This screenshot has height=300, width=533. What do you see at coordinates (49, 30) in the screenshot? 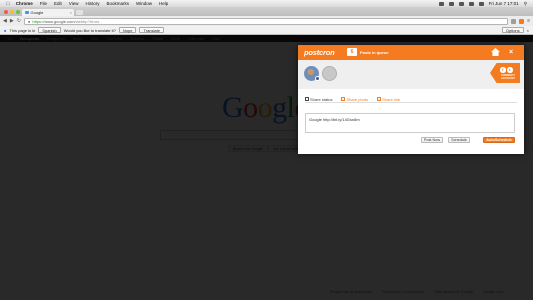
I see `language-select: Spanish` at bounding box center [49, 30].